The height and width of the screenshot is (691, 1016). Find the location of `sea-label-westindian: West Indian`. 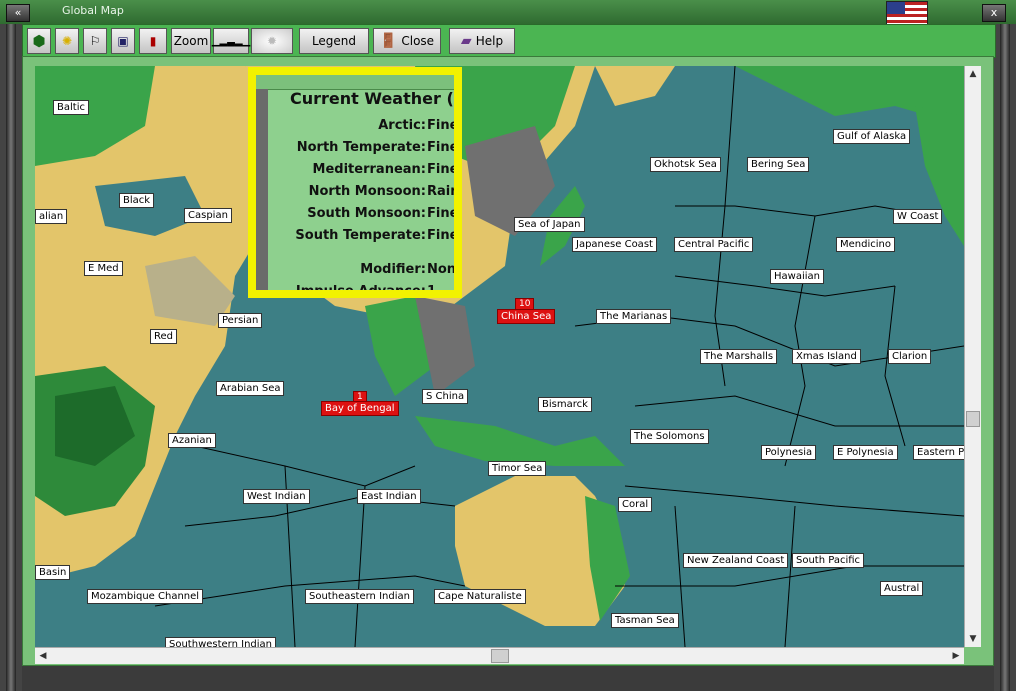

sea-label-westindian: West Indian is located at coordinates (276, 496).